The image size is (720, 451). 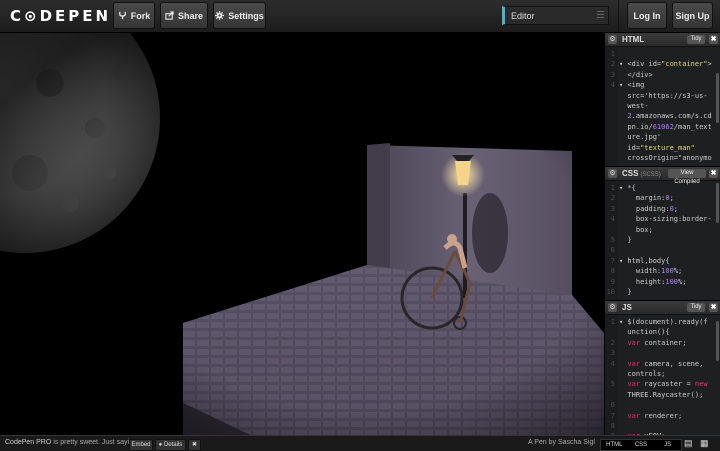 What do you see at coordinates (668, 127) in the screenshot?
I see `code-line: pn.io/61062/man_text` at bounding box center [668, 127].